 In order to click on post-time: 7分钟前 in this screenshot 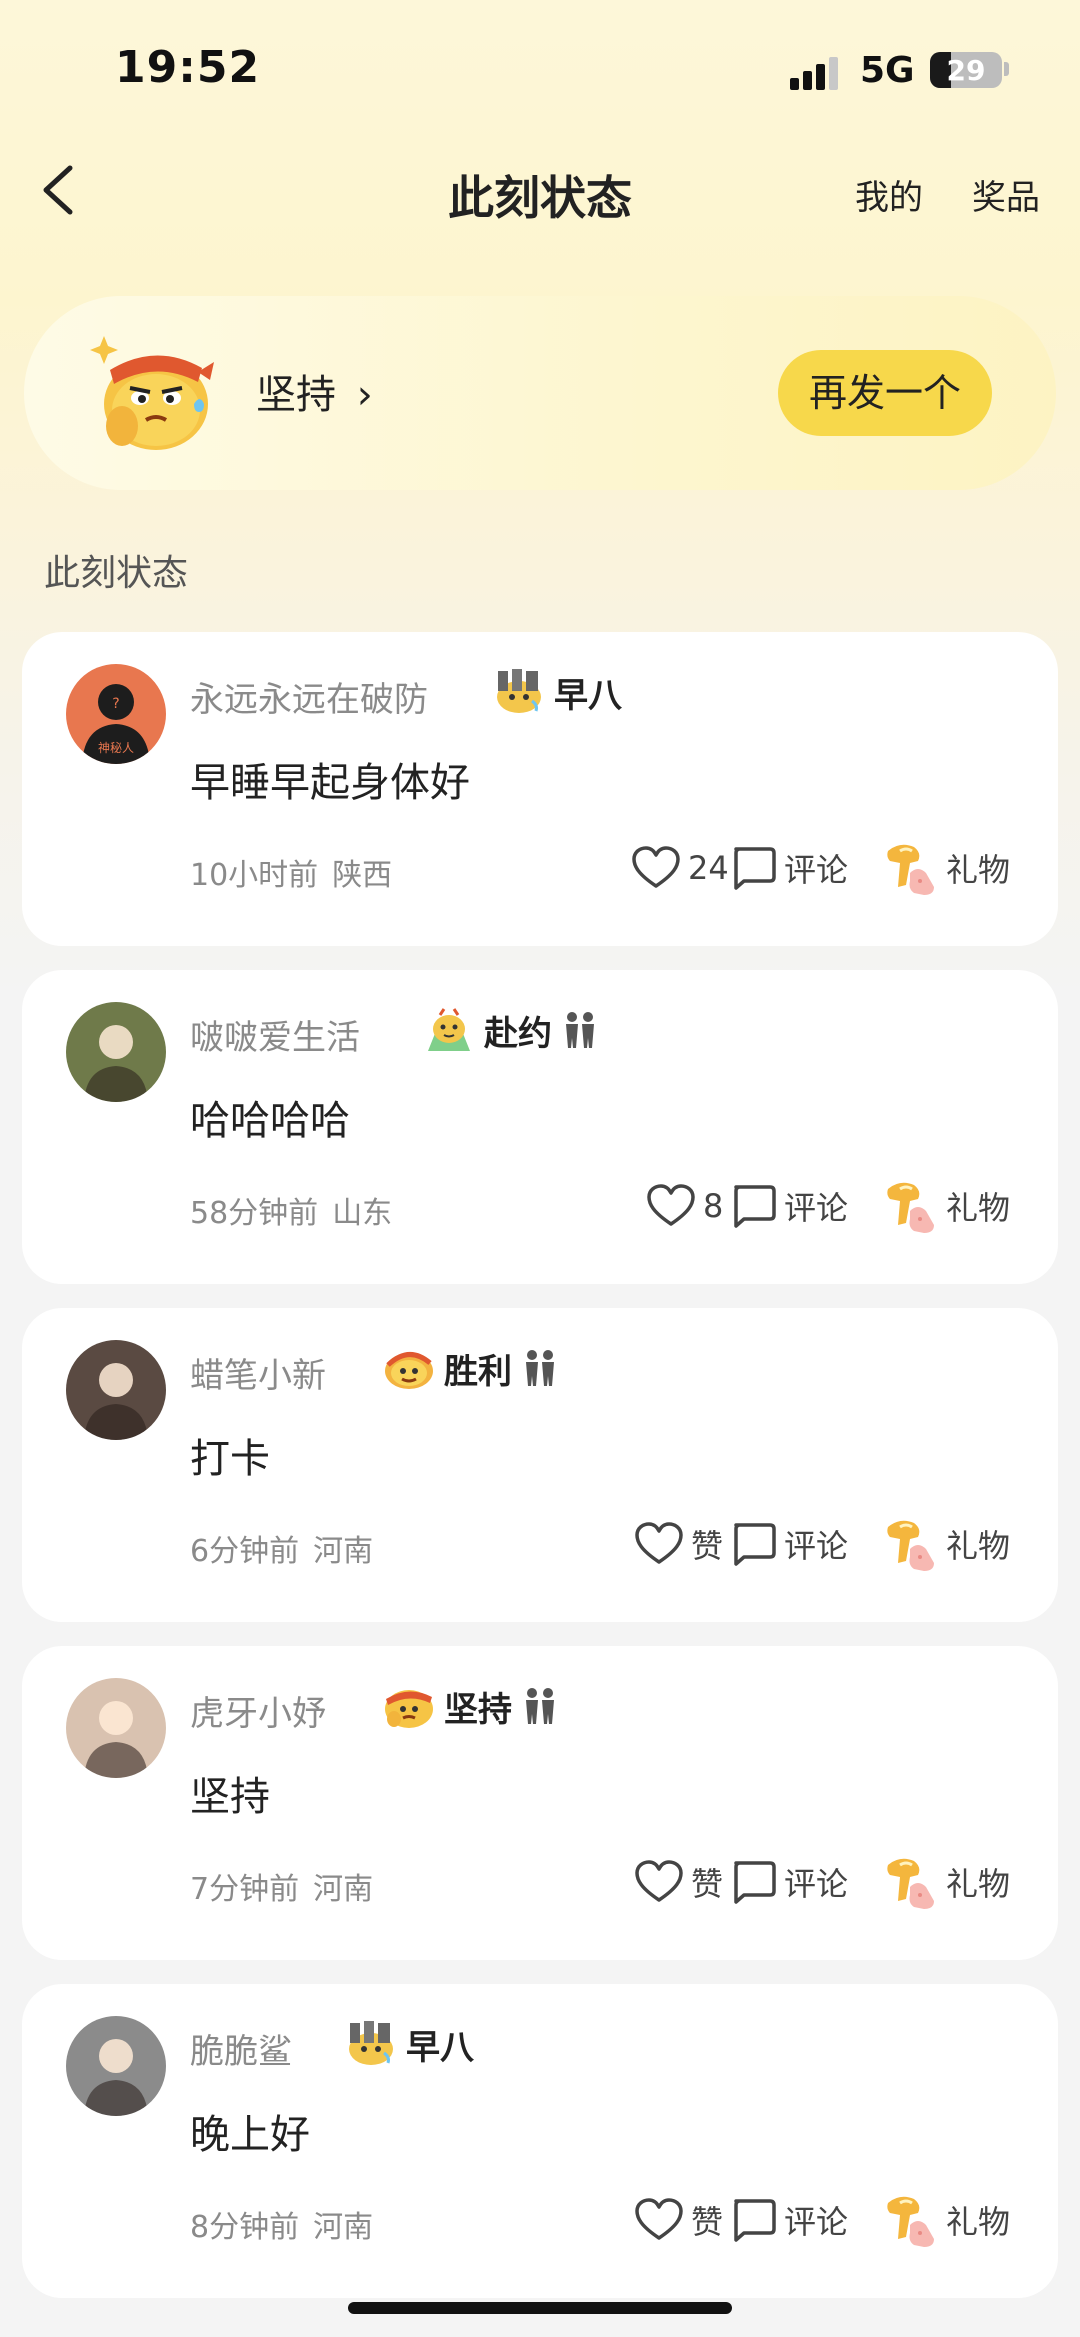, I will do `click(245, 1889)`.